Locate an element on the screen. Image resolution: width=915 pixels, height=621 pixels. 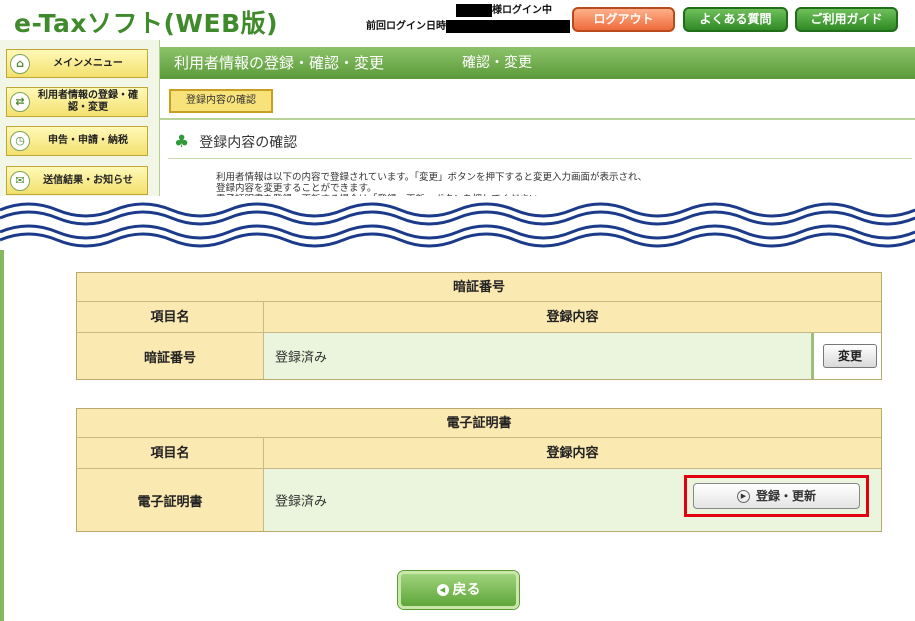
faq-button: よくある質問 is located at coordinates (735, 19).